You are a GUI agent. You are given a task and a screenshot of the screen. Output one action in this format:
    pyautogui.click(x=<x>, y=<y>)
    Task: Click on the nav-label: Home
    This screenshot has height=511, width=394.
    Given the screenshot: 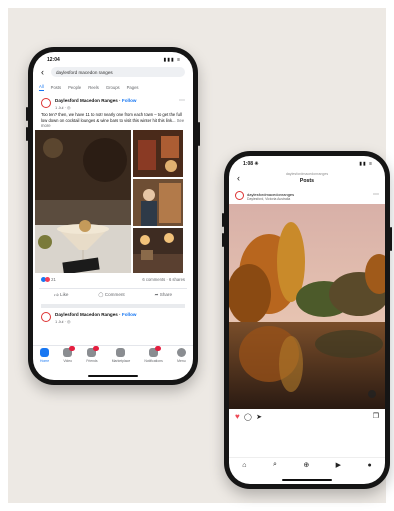 What is the action you would take?
    pyautogui.click(x=45, y=361)
    